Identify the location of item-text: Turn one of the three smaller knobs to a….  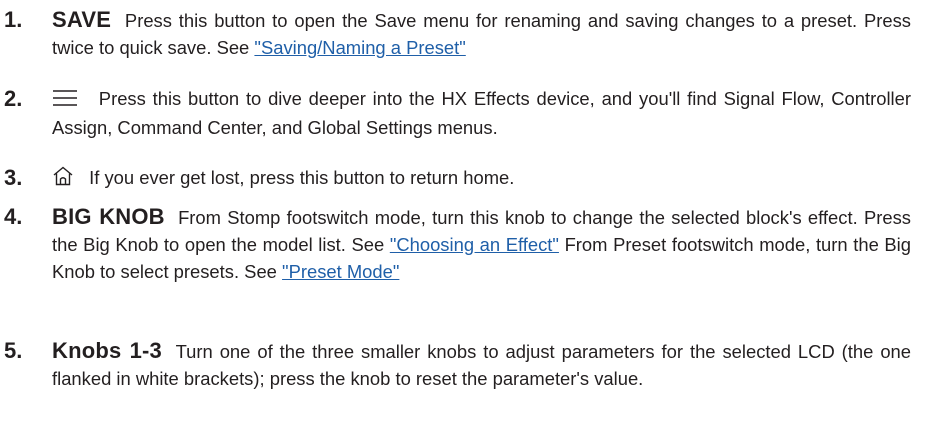
(482, 365).